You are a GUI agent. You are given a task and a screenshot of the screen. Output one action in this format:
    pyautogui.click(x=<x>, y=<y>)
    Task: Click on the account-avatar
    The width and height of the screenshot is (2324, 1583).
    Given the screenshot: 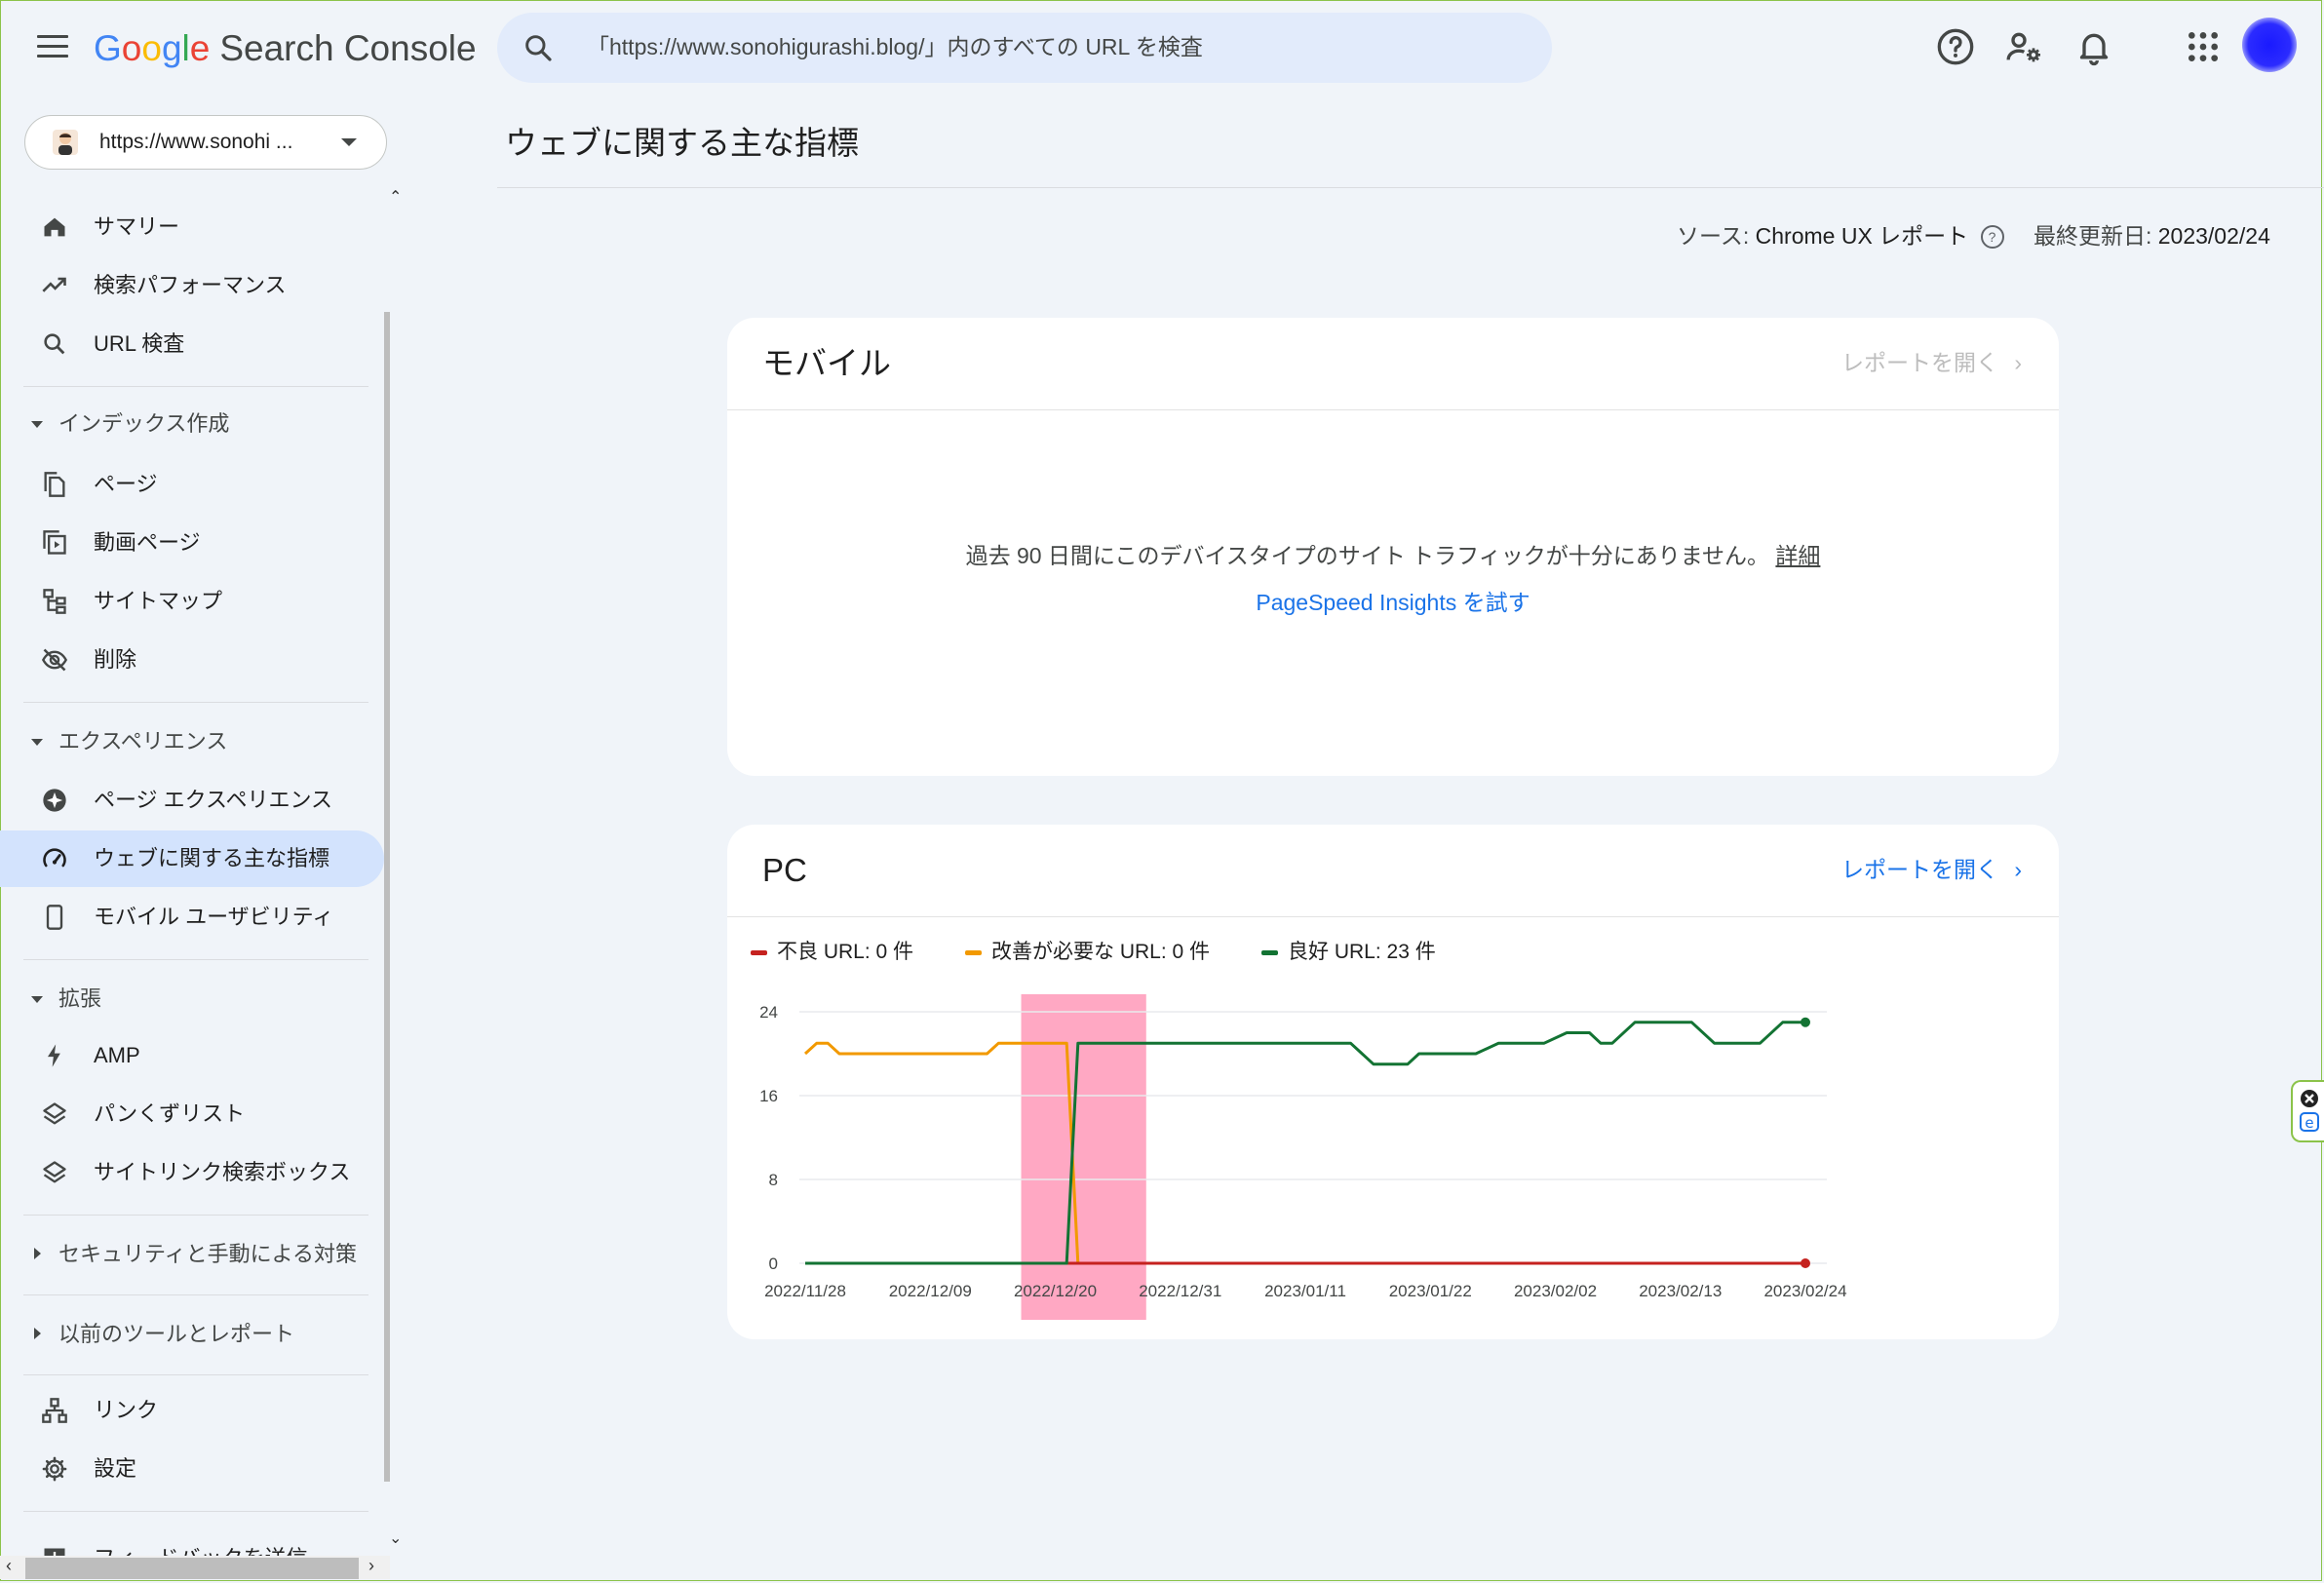 What is the action you would take?
    pyautogui.click(x=2269, y=45)
    